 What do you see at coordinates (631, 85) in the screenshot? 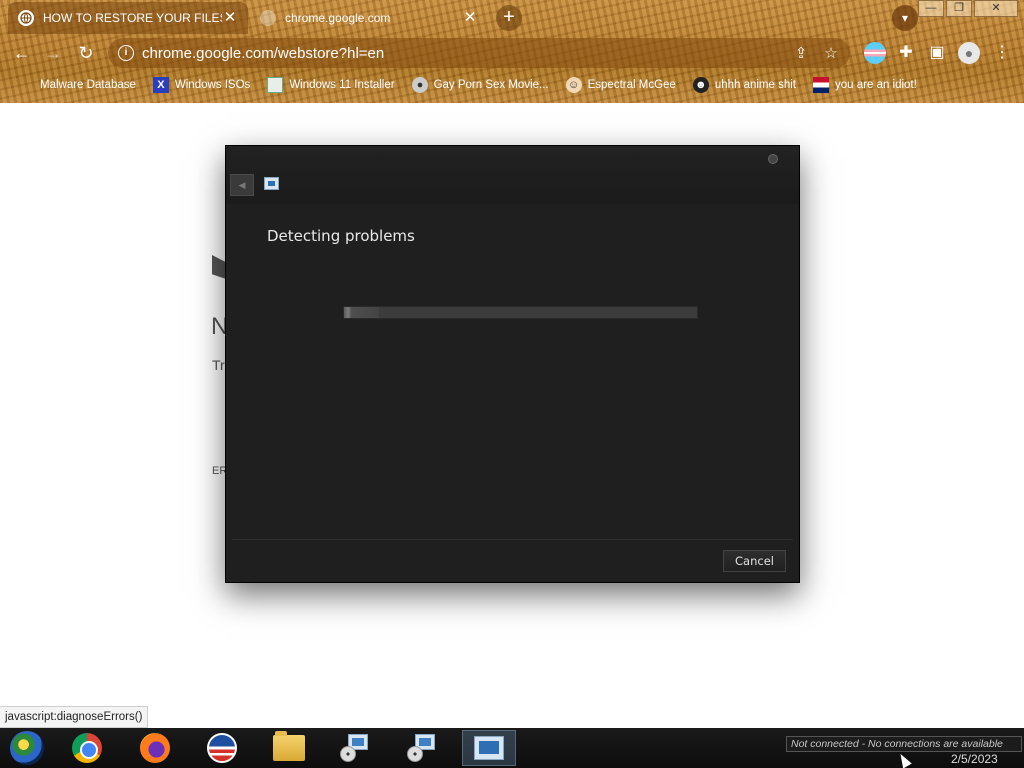
I see `bookmark-label: Espectral McGee` at bounding box center [631, 85].